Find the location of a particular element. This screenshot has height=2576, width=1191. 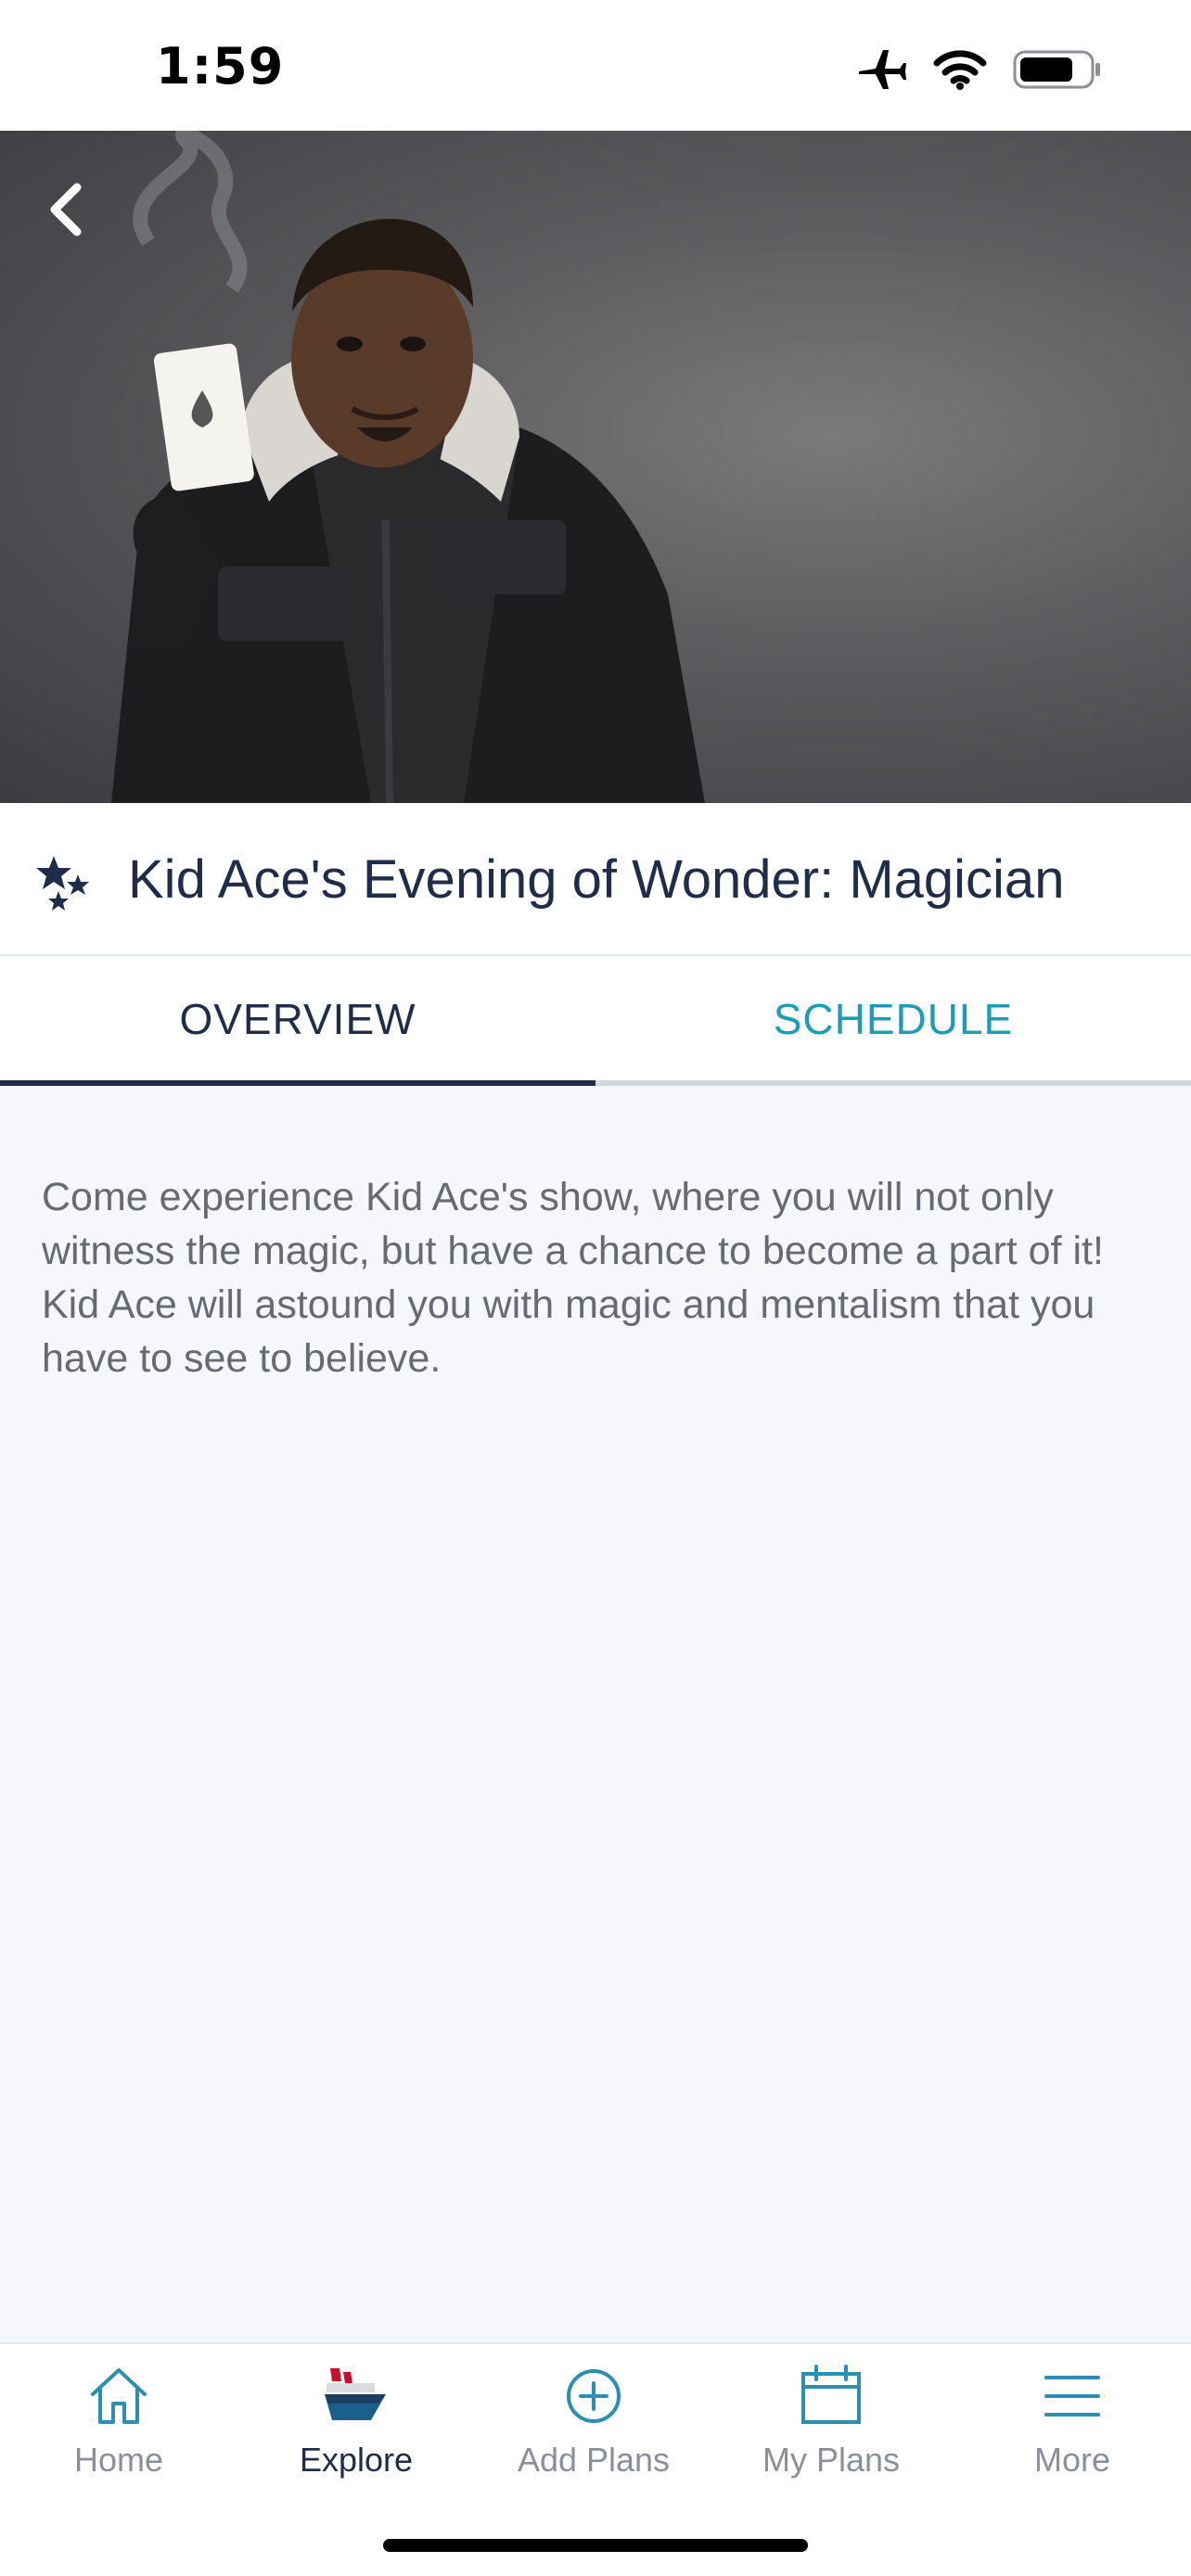

status-time: 1:59 is located at coordinates (220, 66).